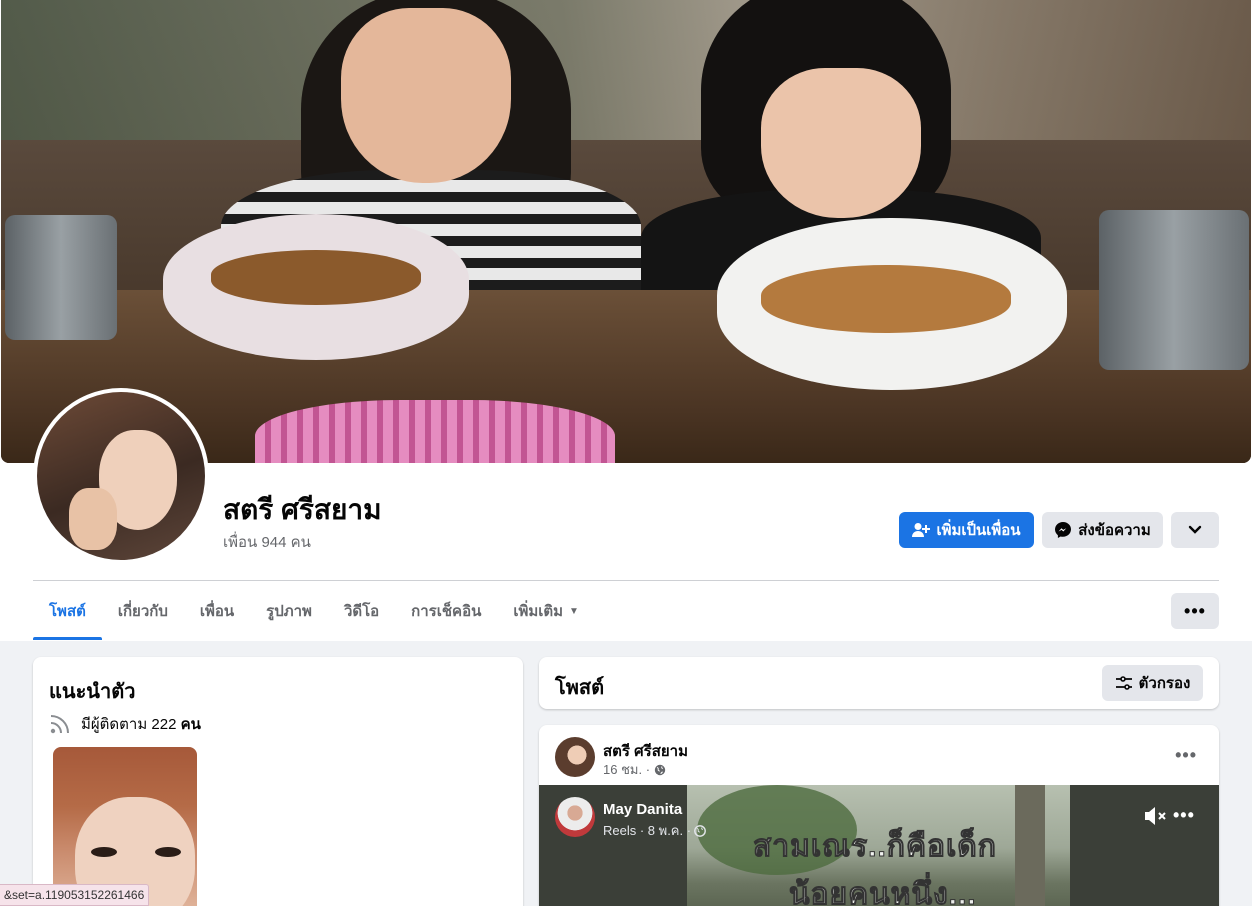 The height and width of the screenshot is (906, 1252). I want to click on post-meta: 16 ชม. ·, so click(634, 769).